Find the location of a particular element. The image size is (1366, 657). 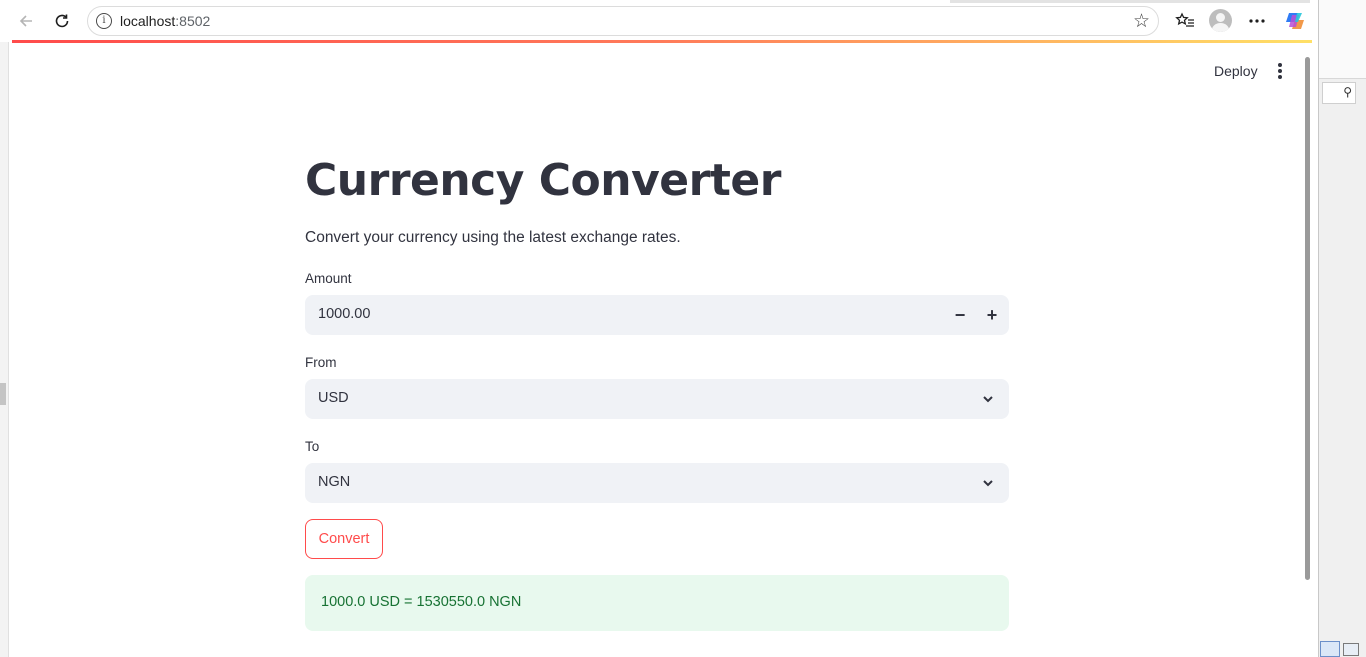

to-currency-select: NGN is located at coordinates (657, 483).